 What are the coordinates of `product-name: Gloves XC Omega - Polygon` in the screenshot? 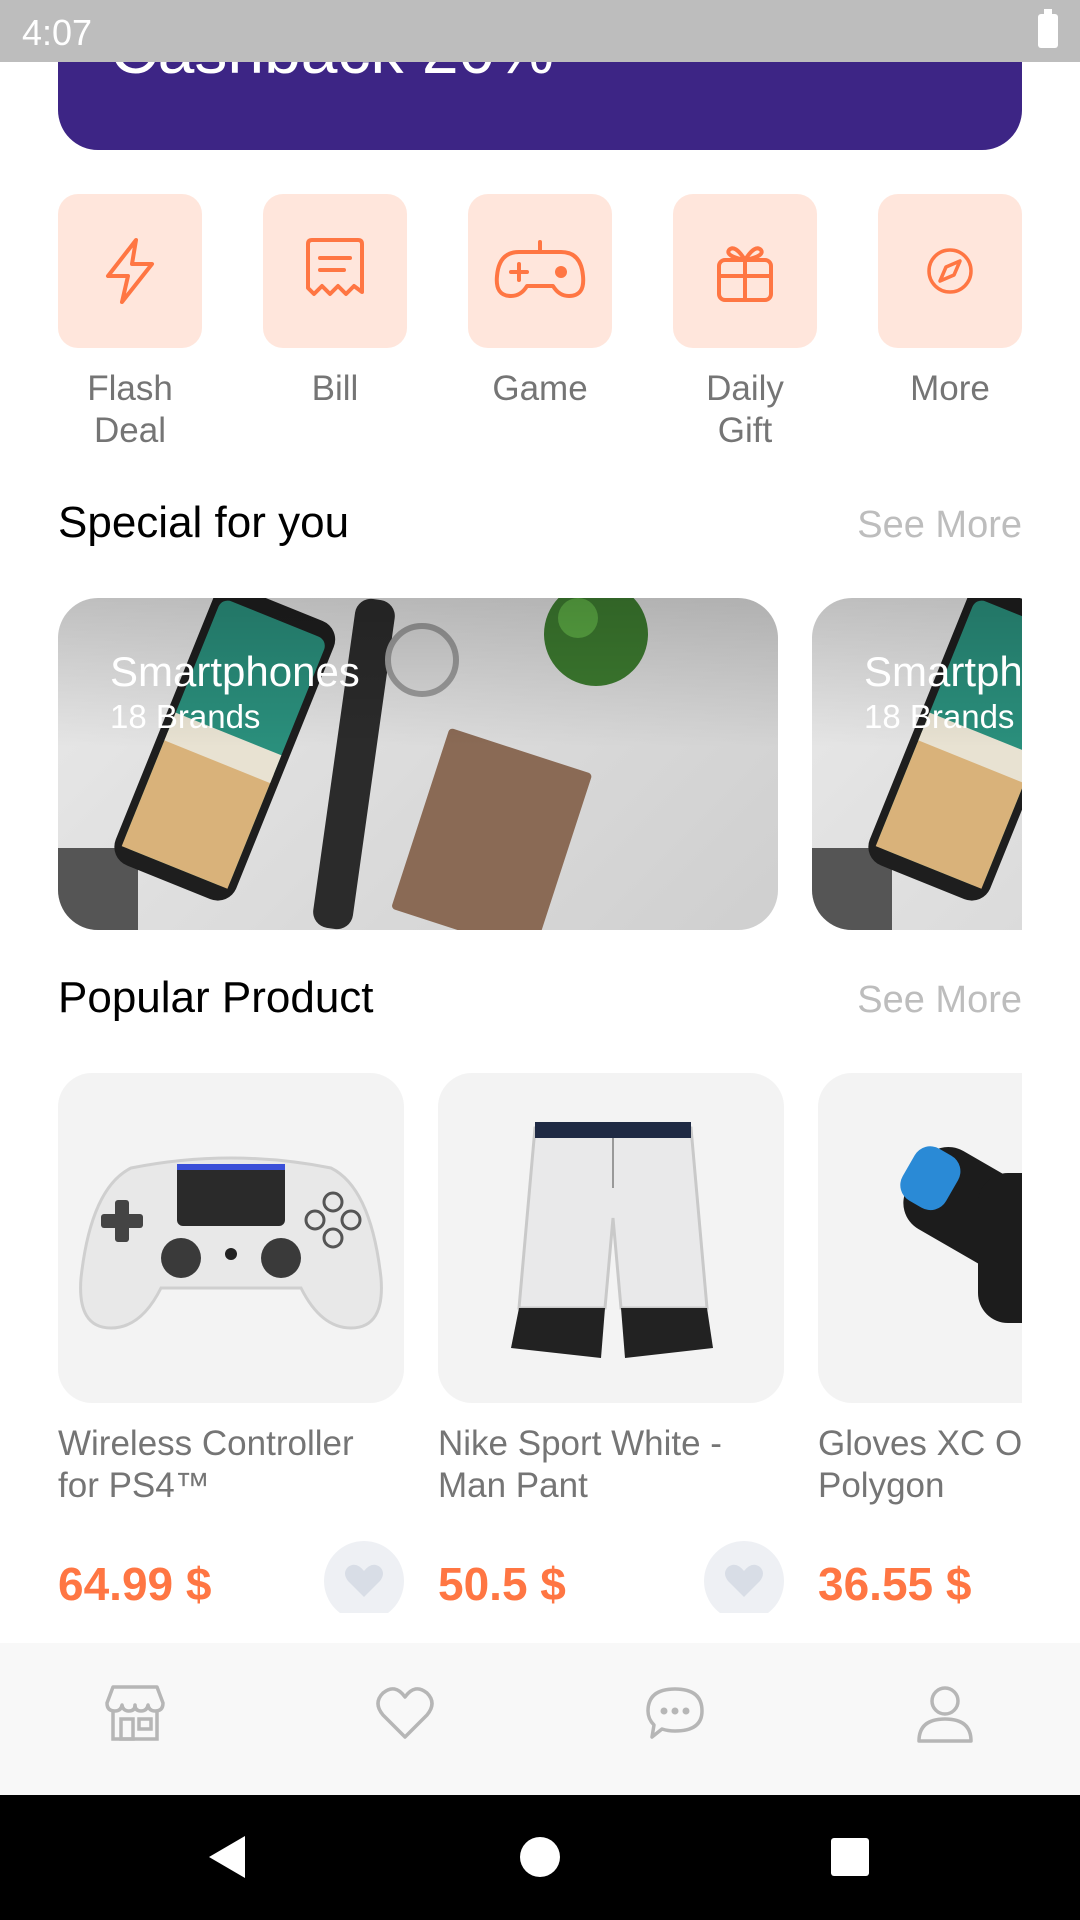 It's located at (920, 1464).